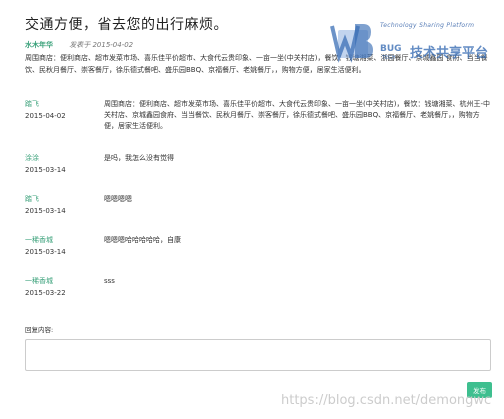  I want to click on logo-mark-icon, so click(351, 43).